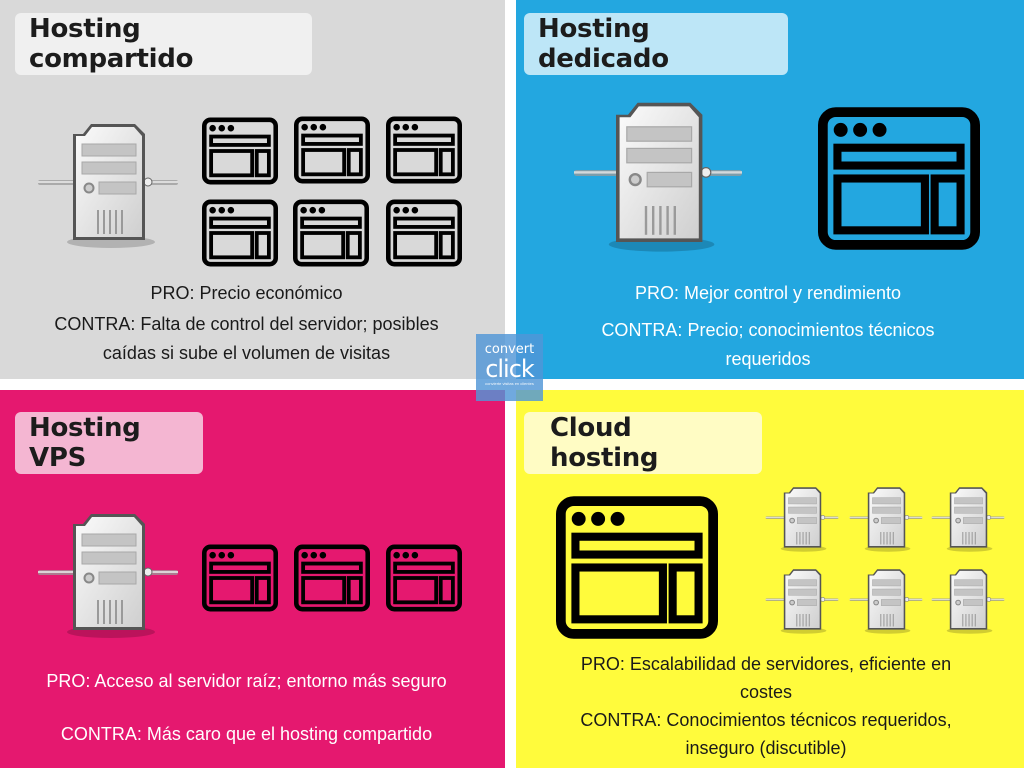  What do you see at coordinates (768, 359) in the screenshot?
I see `dedicated-contra-text-line2: requeridos` at bounding box center [768, 359].